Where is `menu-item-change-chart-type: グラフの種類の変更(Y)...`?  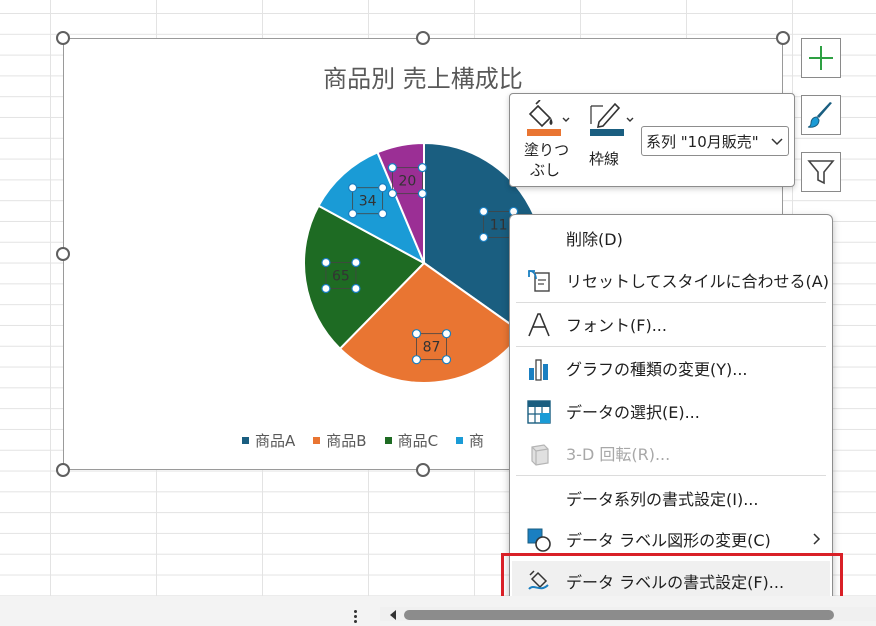 menu-item-change-chart-type: グラフの種類の変更(Y)... is located at coordinates (671, 368).